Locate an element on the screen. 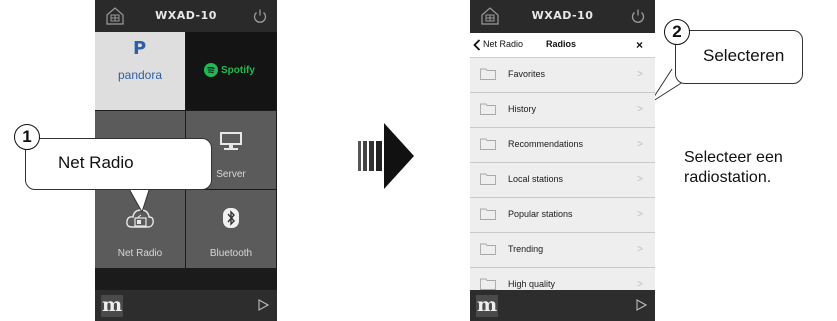  list-item-popular-stations: Popular stations > is located at coordinates (562, 215).